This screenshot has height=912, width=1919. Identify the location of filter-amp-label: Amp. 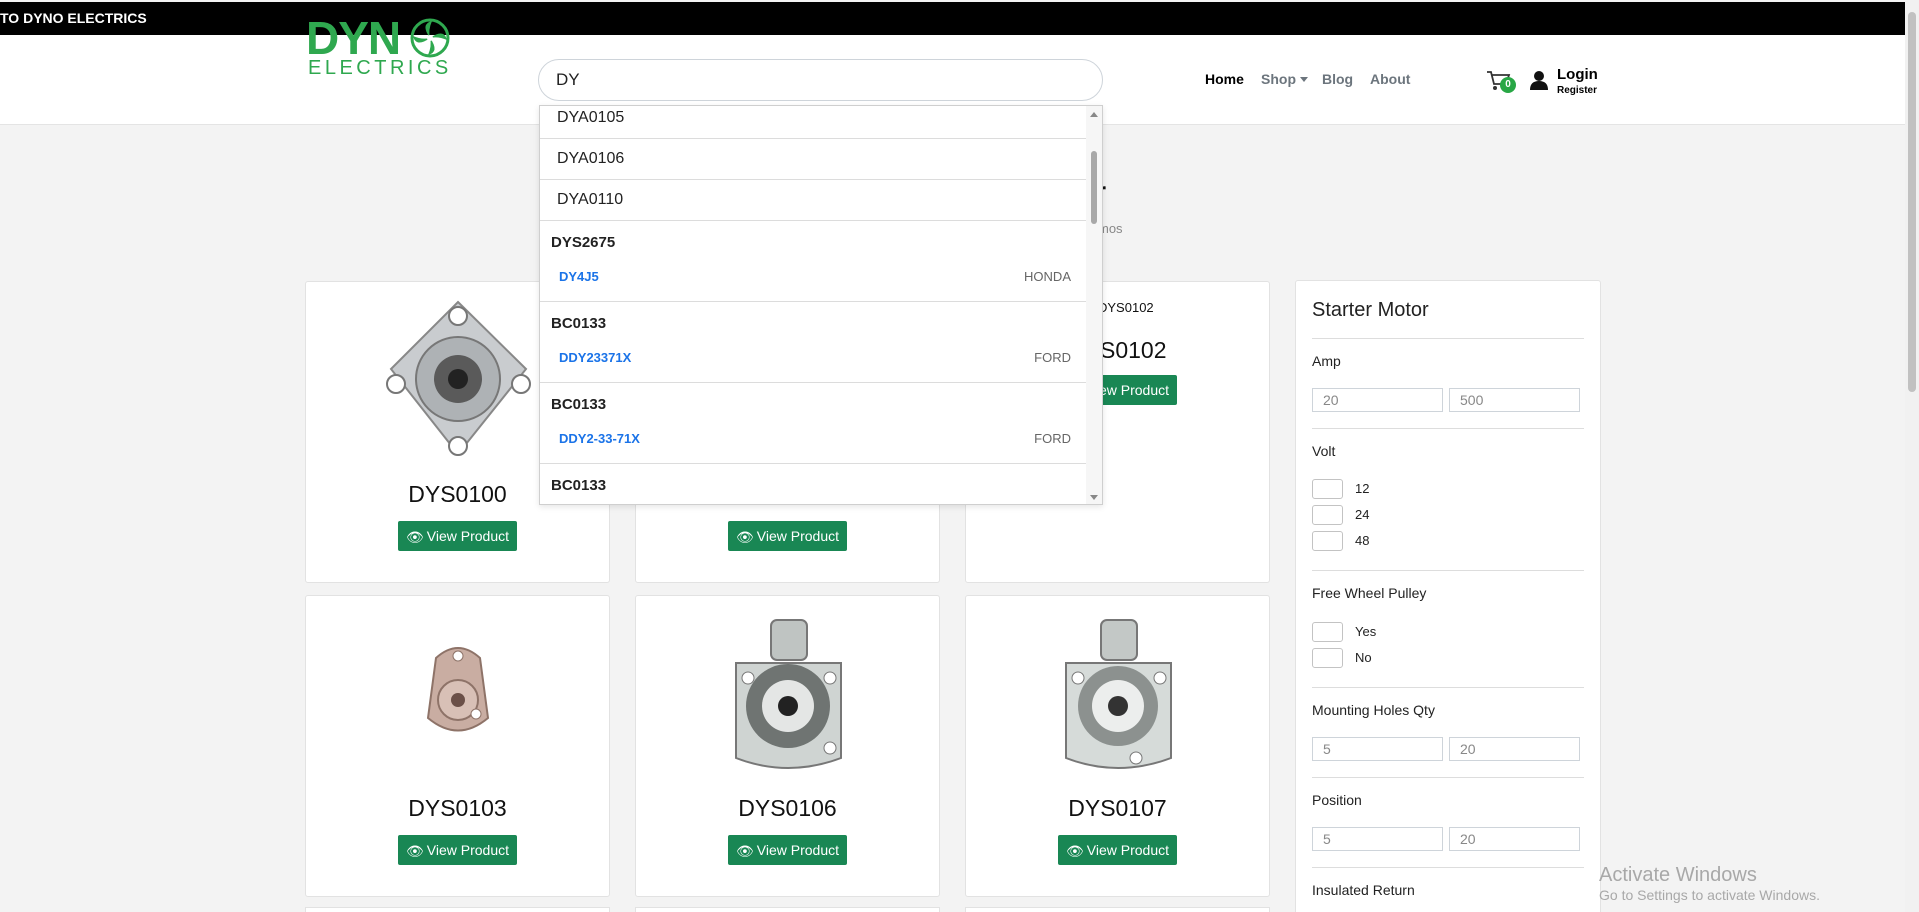
(1326, 361).